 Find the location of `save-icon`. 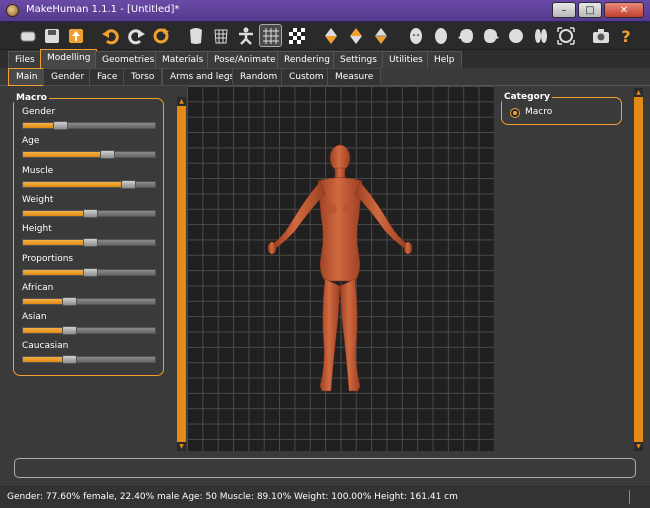

save-icon is located at coordinates (51, 35).